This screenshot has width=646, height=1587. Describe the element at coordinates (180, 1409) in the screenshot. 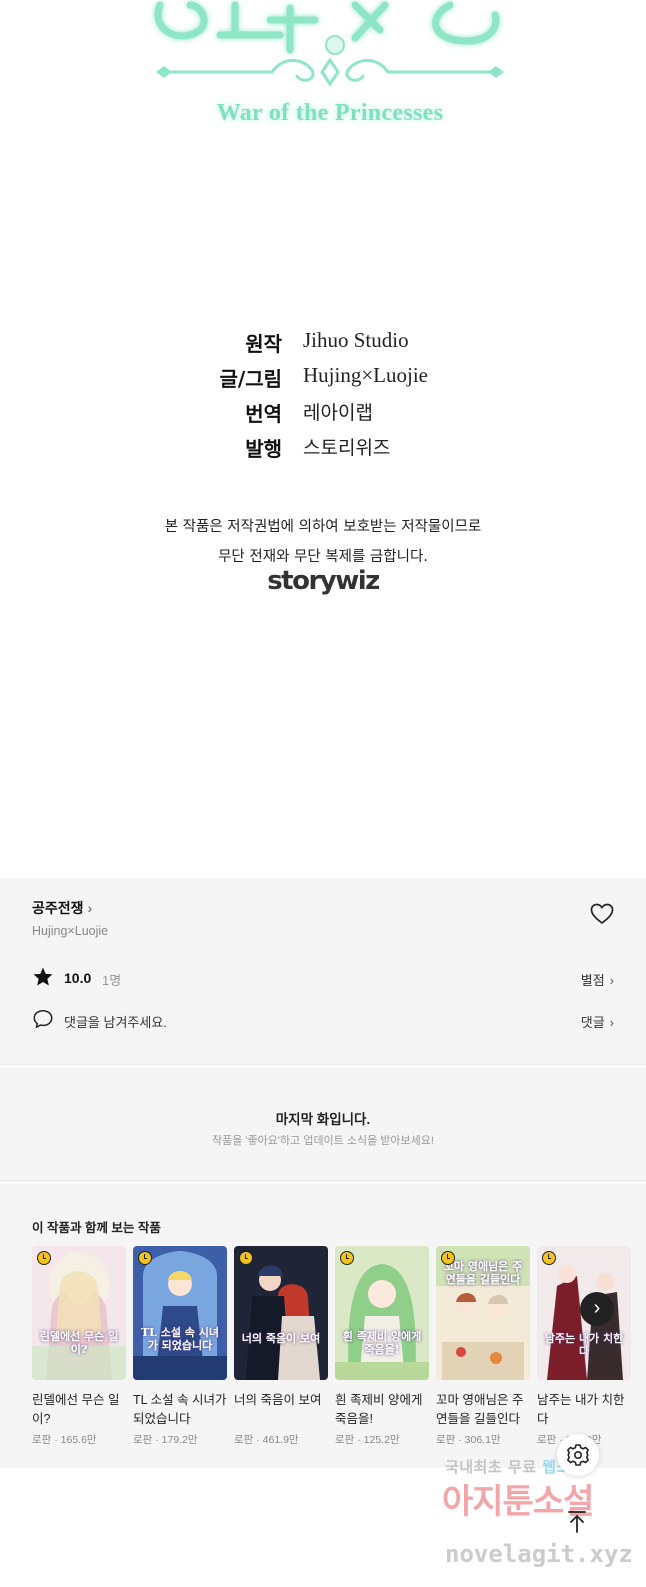

I see `card-title: TL 소설 속 시녀가 되었습니다` at that location.